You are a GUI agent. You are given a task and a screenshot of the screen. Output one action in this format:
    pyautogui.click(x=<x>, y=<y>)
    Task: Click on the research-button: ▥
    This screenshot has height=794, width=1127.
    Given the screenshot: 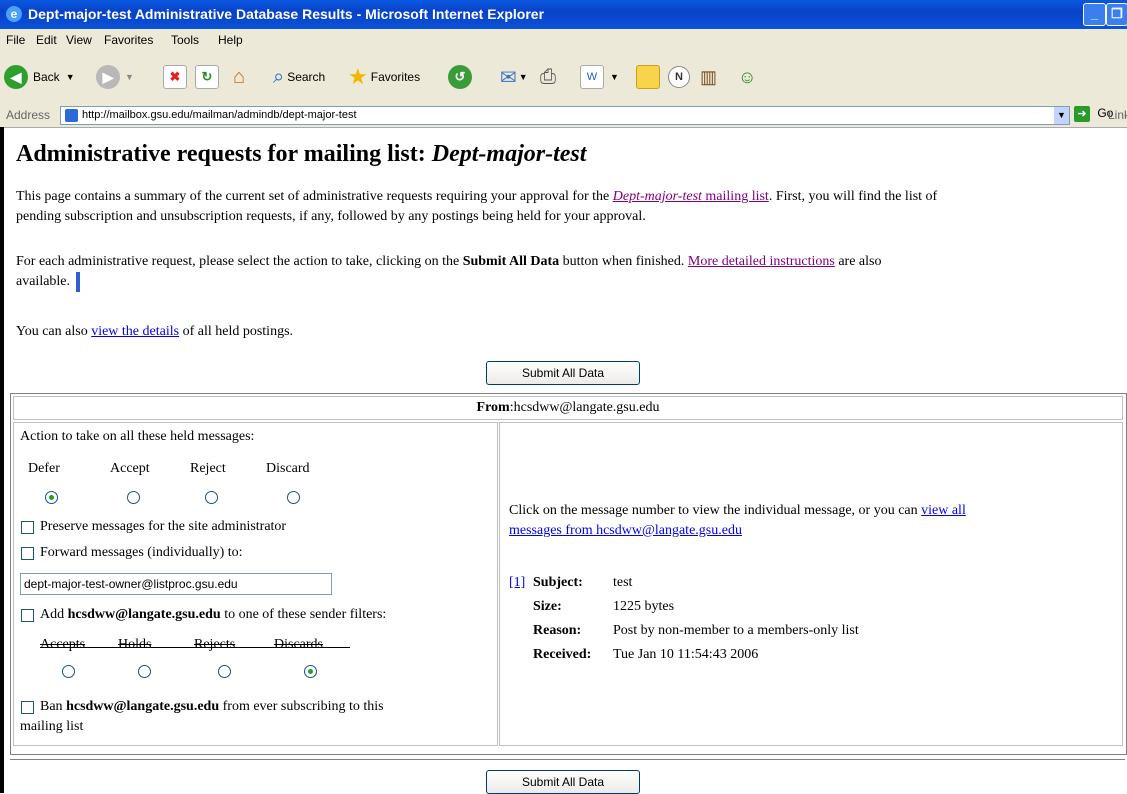 What is the action you would take?
    pyautogui.click(x=708, y=77)
    